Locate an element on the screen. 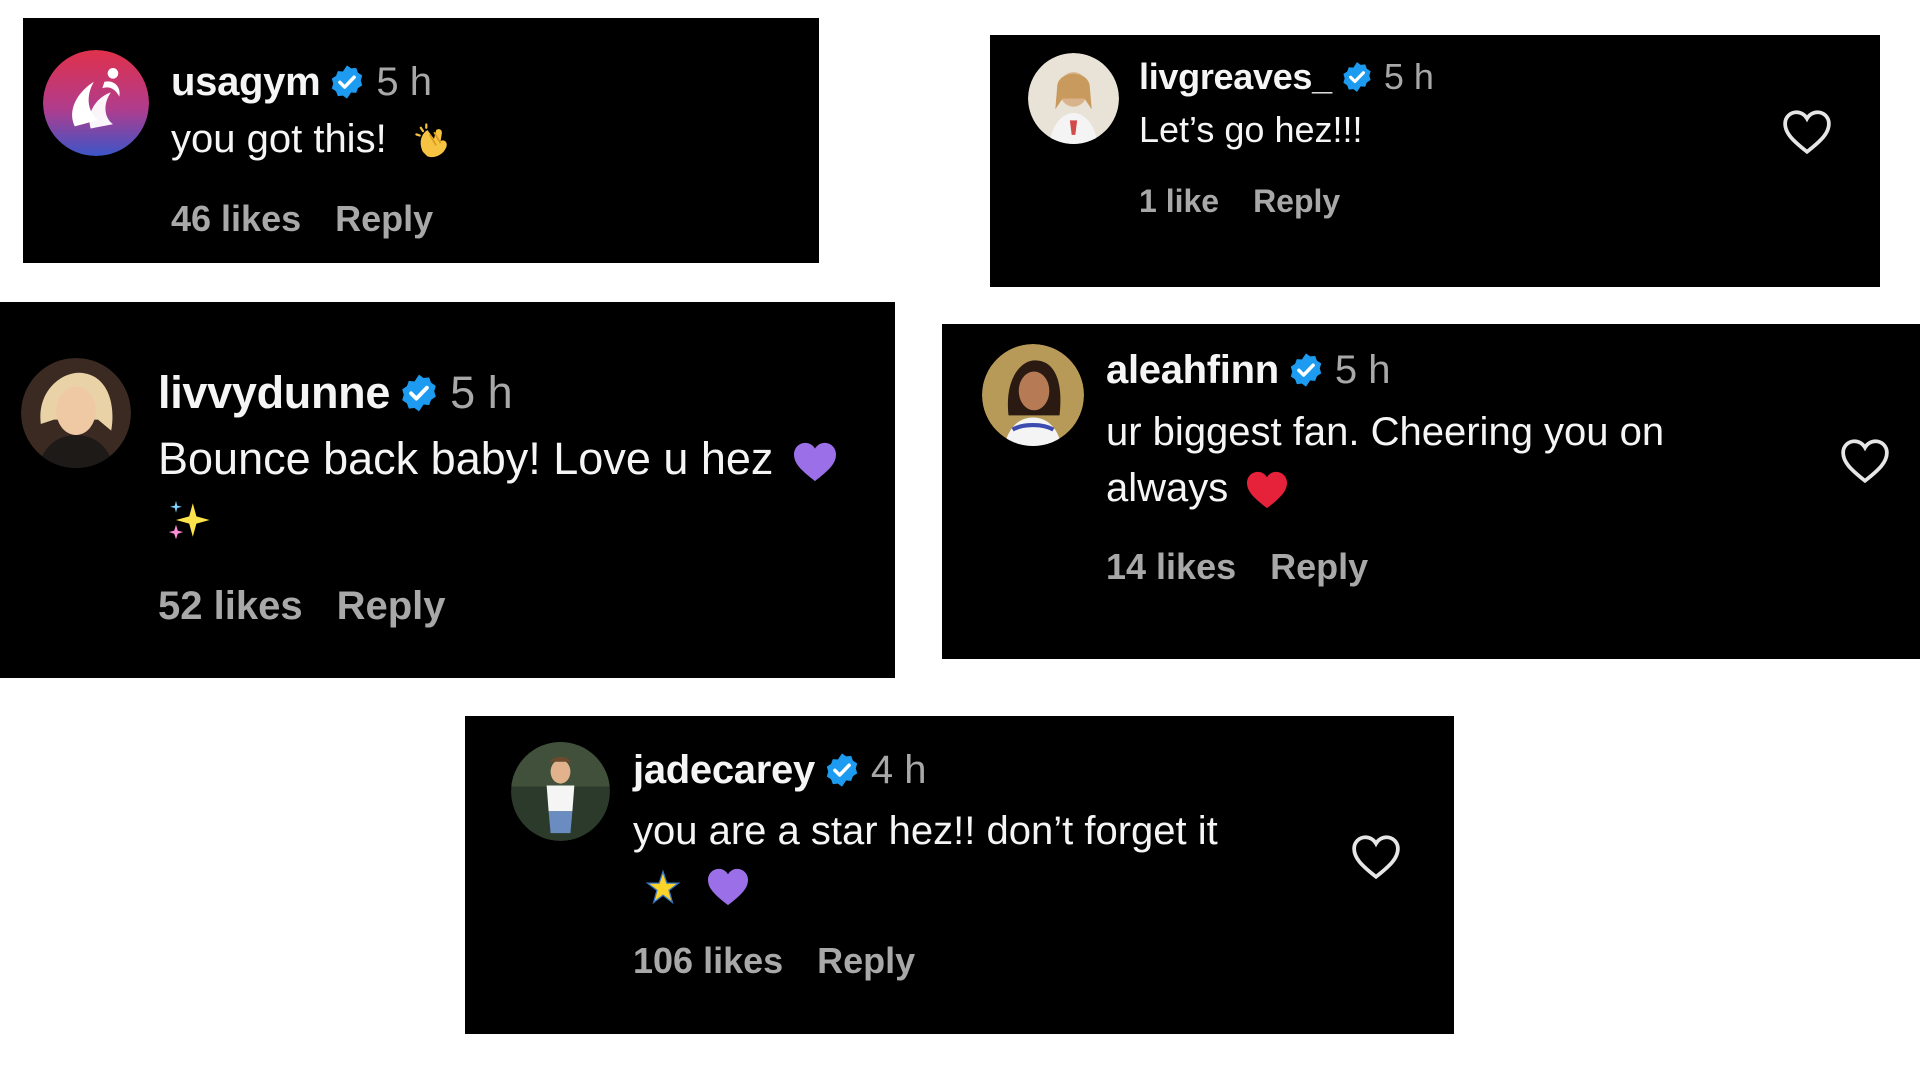  username: livvydunne is located at coordinates (274, 393).